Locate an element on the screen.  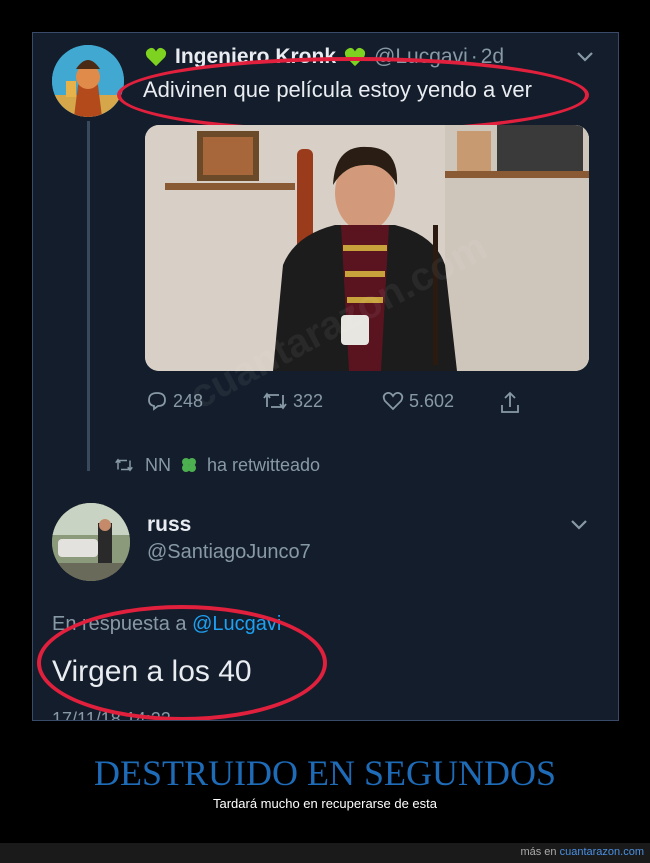
kronk-avatar-image is located at coordinates (88, 81).